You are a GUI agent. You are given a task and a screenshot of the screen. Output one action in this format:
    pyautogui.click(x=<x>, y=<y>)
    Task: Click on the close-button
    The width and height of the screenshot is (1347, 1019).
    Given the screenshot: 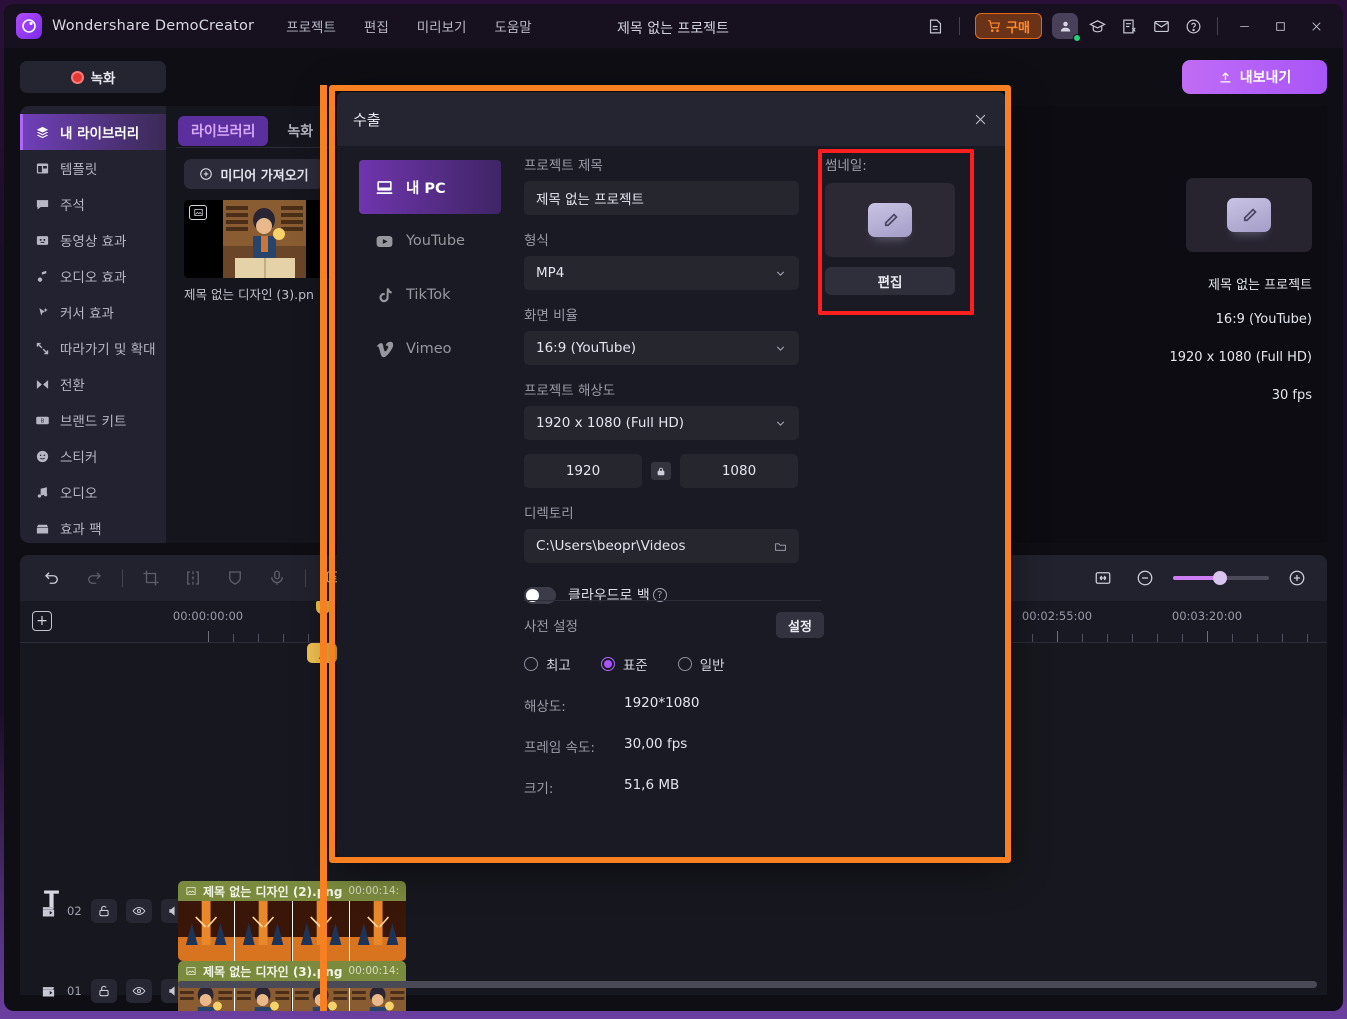 What is the action you would take?
    pyautogui.click(x=1316, y=26)
    